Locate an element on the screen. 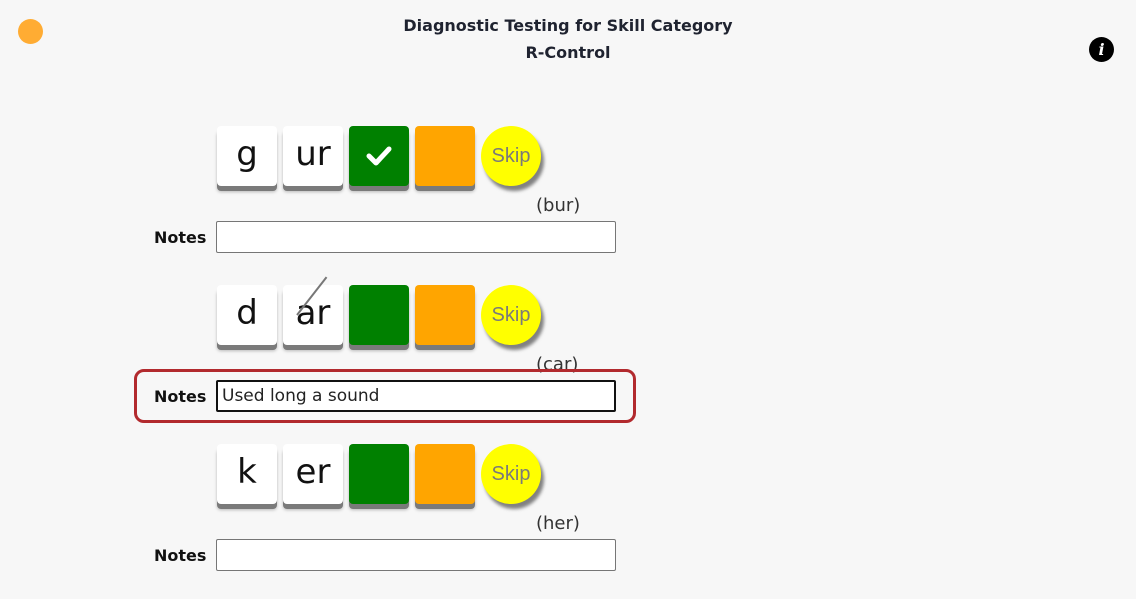 This screenshot has width=1136, height=599. info-button: i is located at coordinates (1101, 49).